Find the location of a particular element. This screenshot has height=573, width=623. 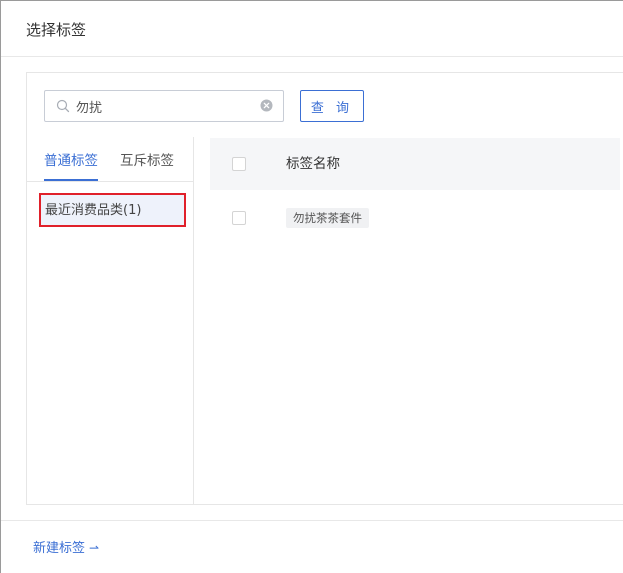

tag-chip: 勿扰茶茶套件 is located at coordinates (327, 218).